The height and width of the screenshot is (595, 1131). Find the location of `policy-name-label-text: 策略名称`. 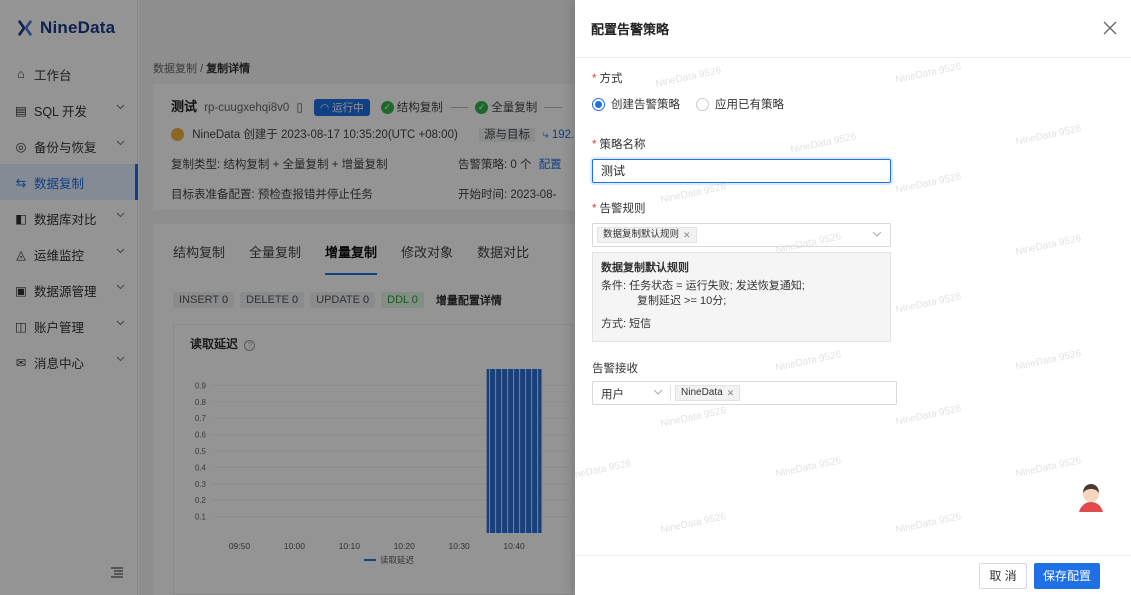

policy-name-label-text: 策略名称 is located at coordinates (622, 145).